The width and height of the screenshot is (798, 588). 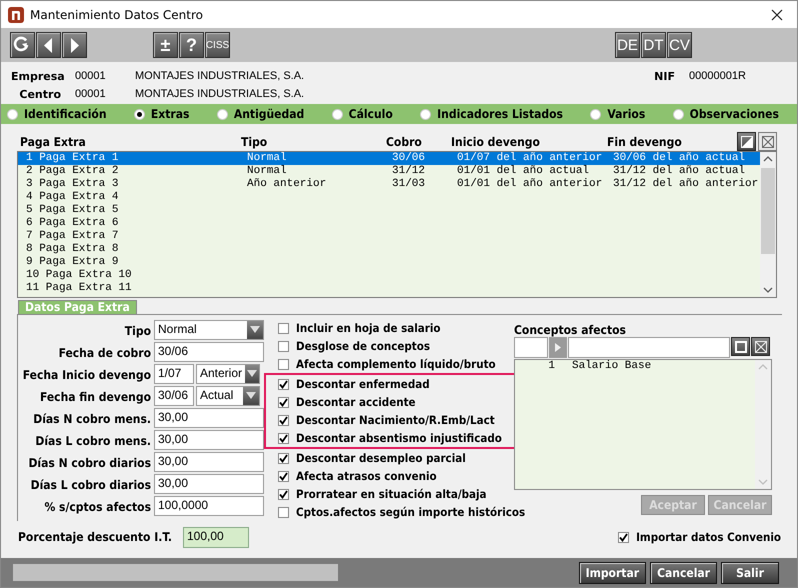 What do you see at coordinates (228, 374) in the screenshot?
I see `dropdown: Anterior` at bounding box center [228, 374].